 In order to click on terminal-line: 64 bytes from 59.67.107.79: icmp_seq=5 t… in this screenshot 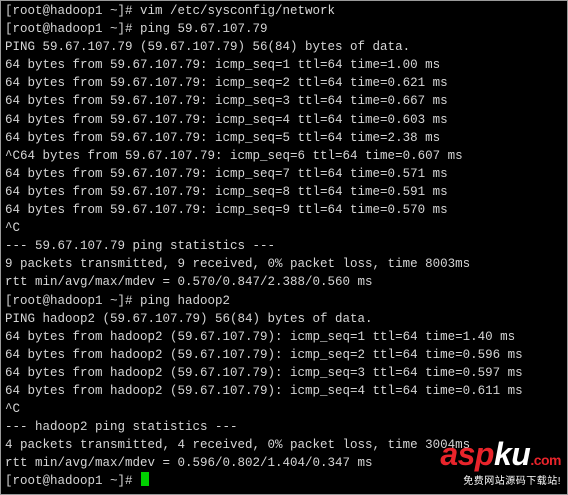, I will do `click(223, 137)`.